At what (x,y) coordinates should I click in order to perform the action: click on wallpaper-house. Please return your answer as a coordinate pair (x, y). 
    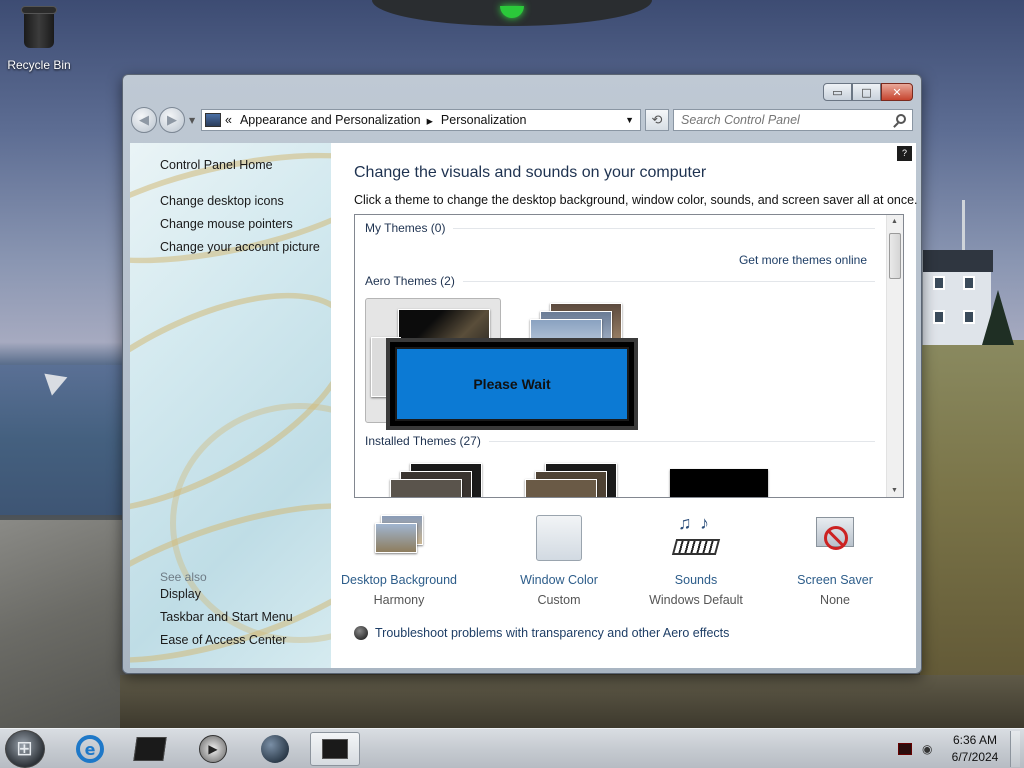
    Looking at the image, I should click on (957, 297).